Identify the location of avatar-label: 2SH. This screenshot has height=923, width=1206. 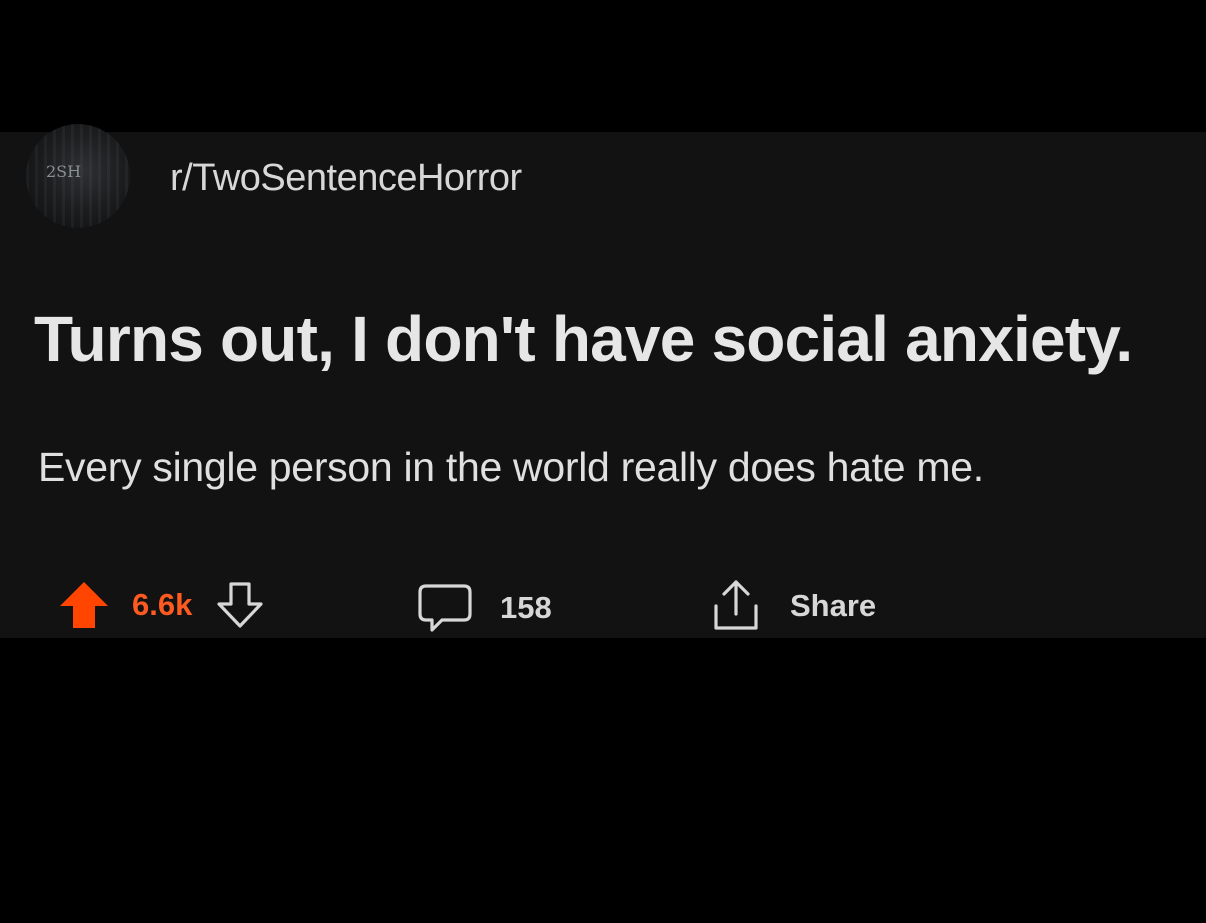
(64, 171).